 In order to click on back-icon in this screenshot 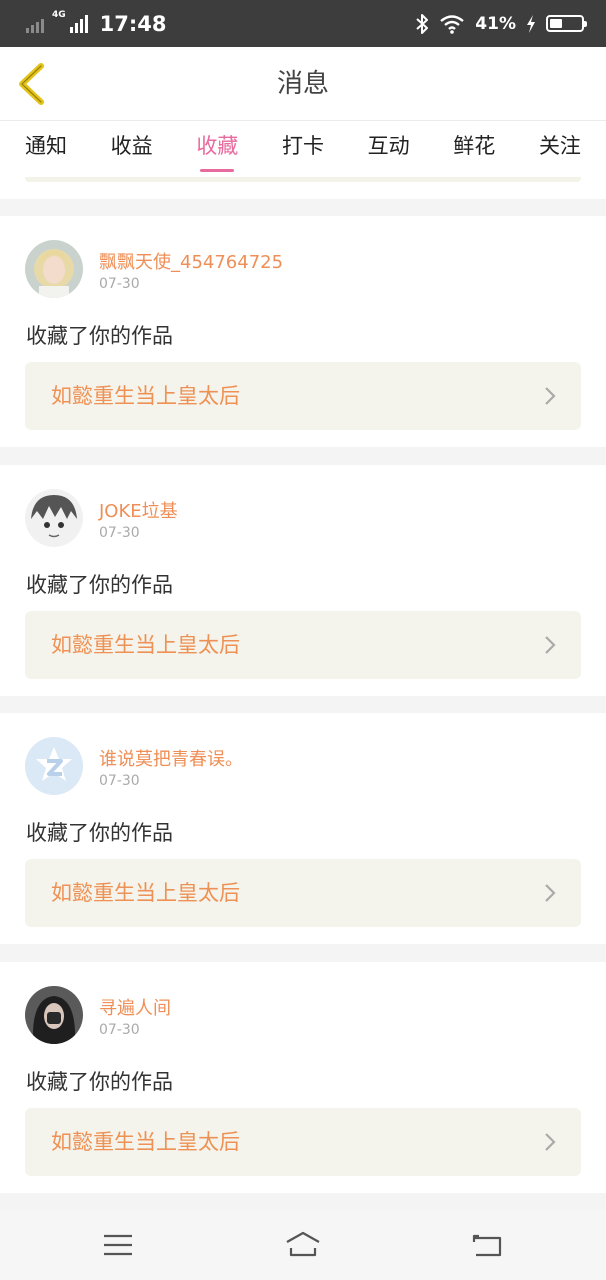, I will do `click(488, 1245)`.